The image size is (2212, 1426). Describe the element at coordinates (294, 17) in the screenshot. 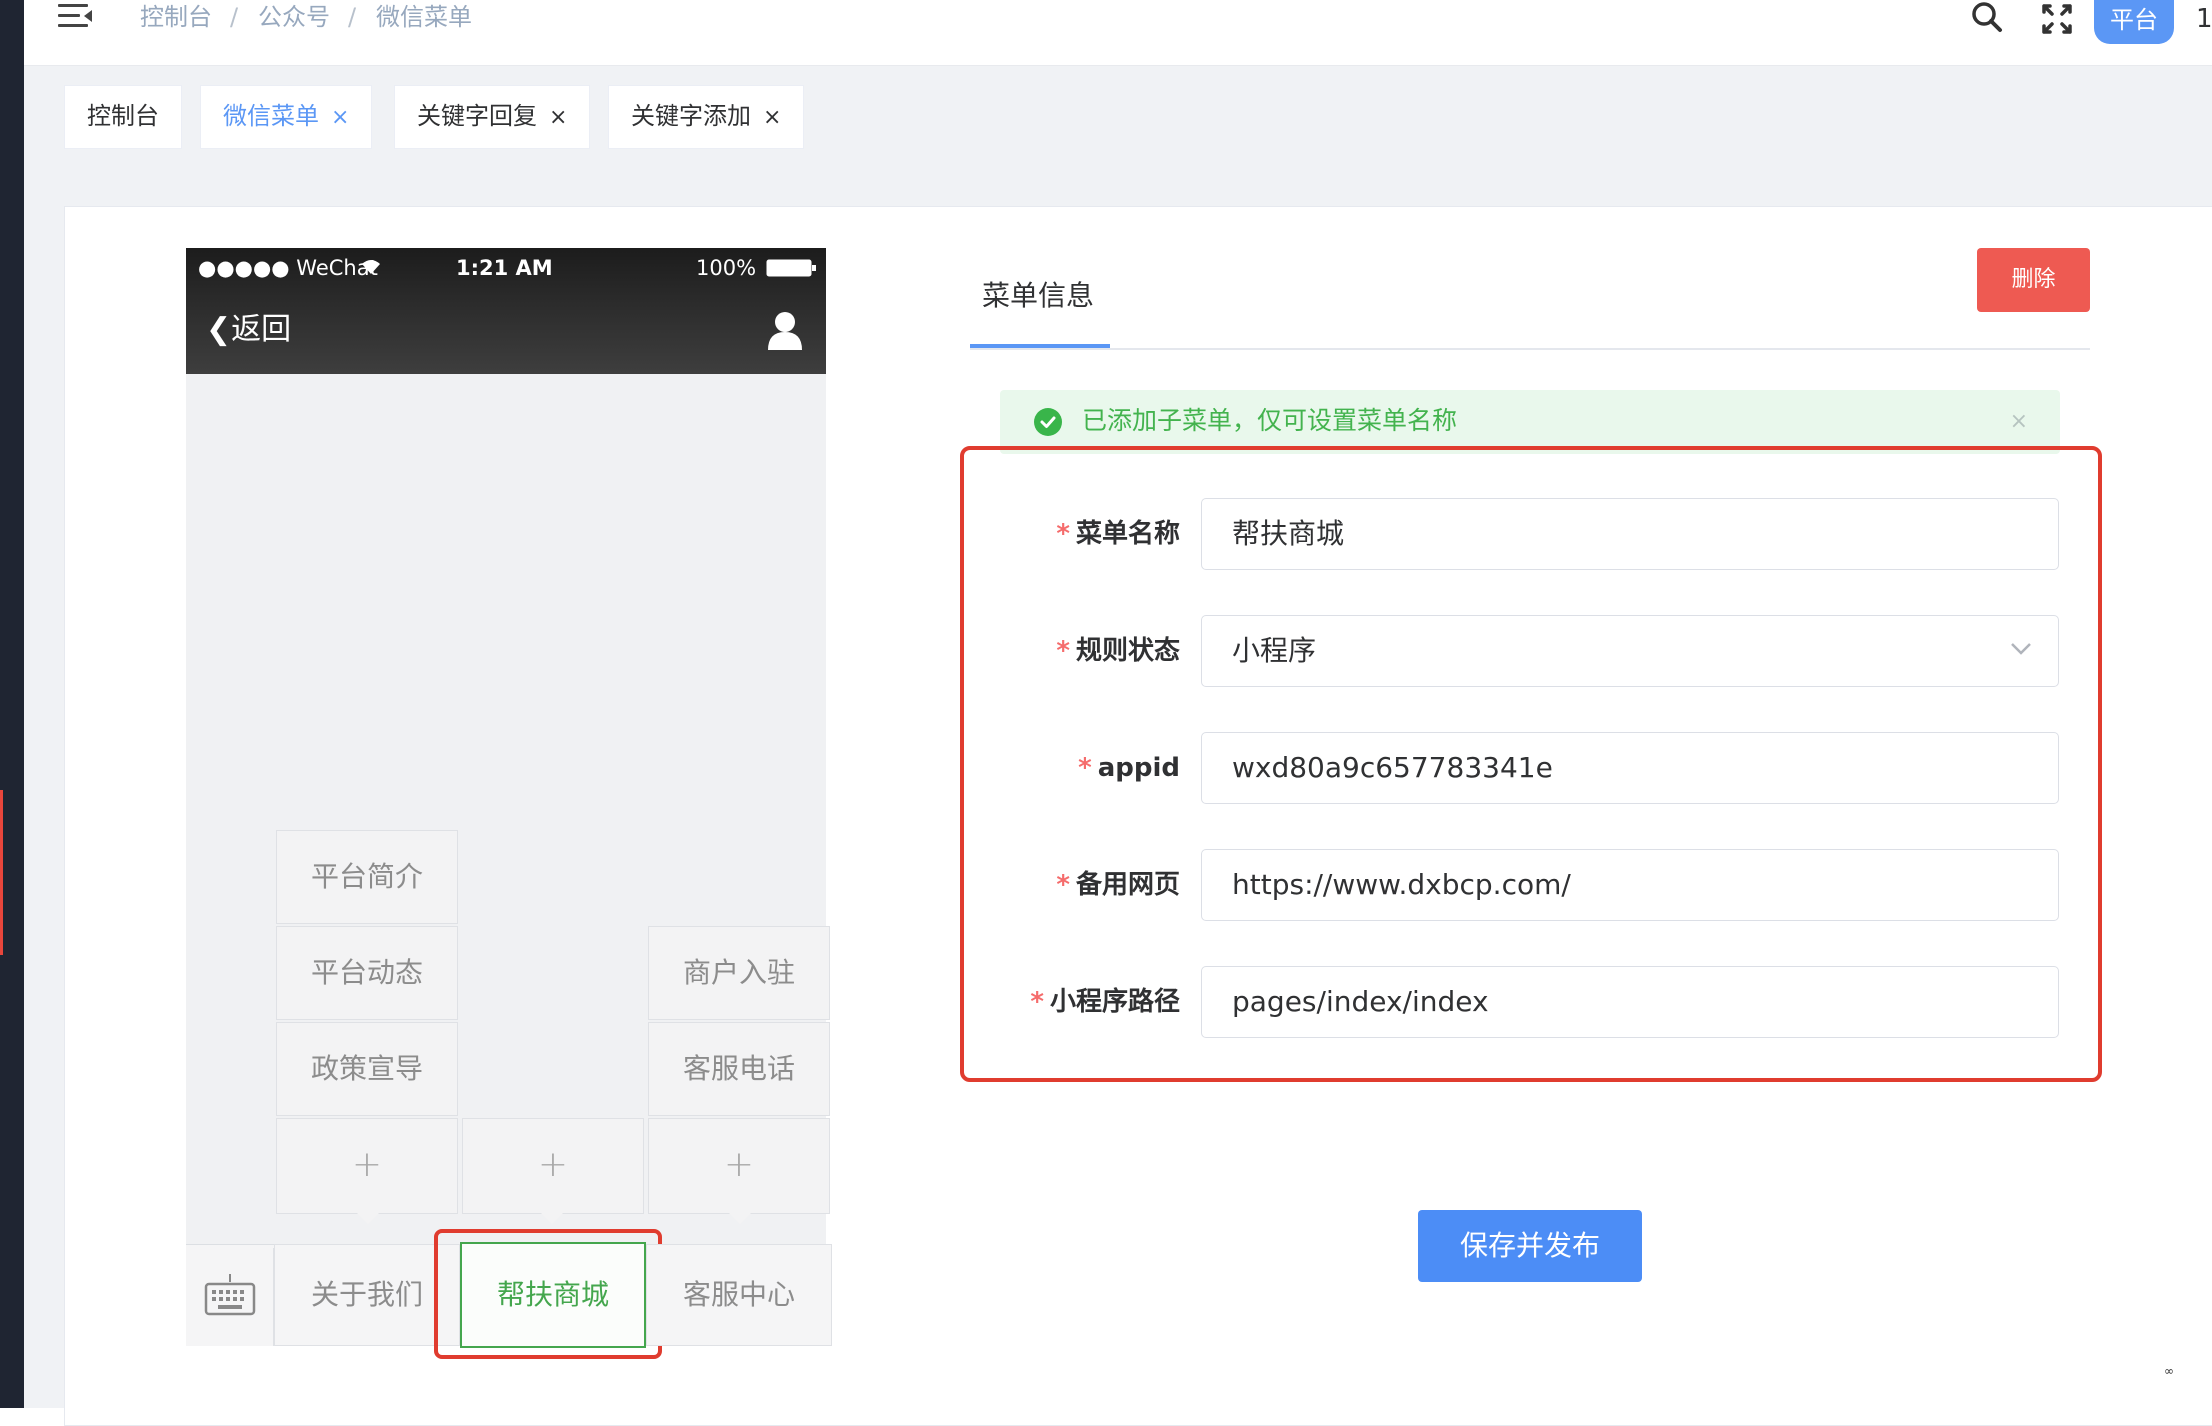

I see `breadcrumb-item-official-account: 公众号` at that location.